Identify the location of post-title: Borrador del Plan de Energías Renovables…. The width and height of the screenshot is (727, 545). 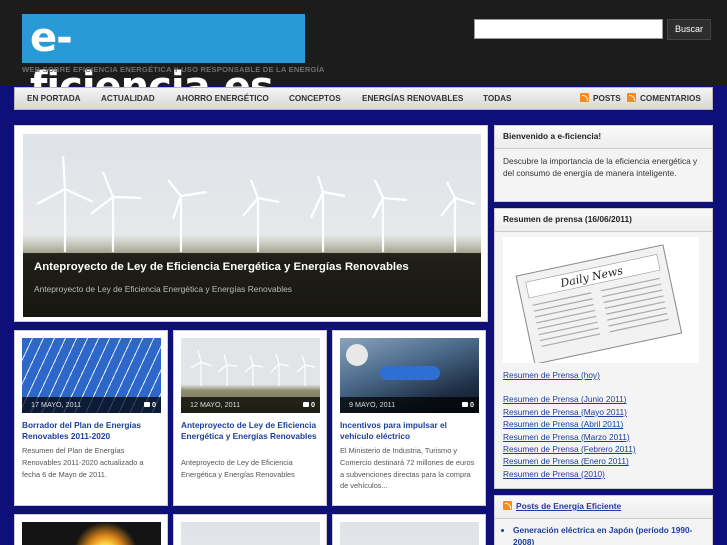
(92, 431).